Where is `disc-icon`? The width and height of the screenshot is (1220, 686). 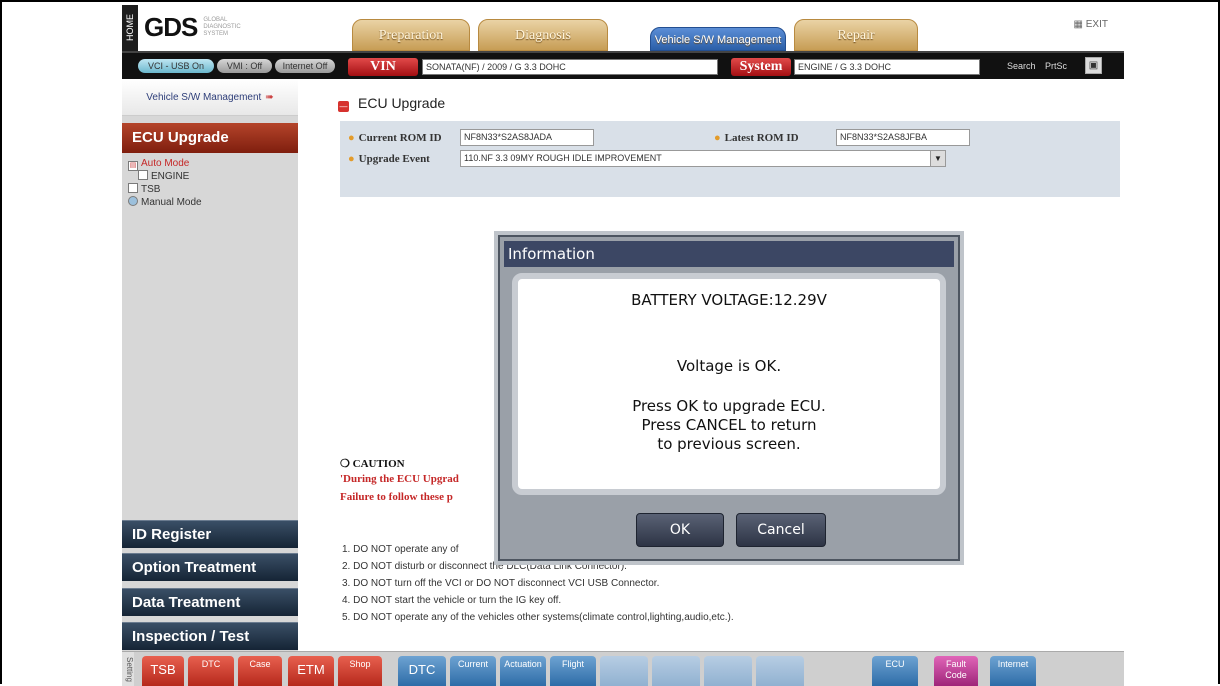 disc-icon is located at coordinates (133, 201).